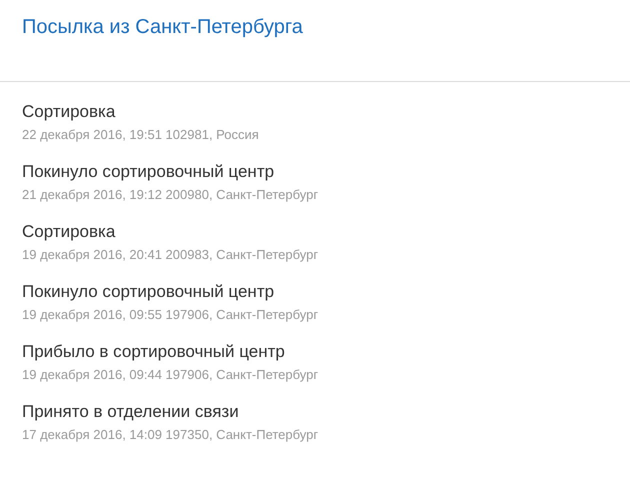  I want to click on event-details: 19 декабря 2016, 09:55 197906, Санкт-Петербург, so click(171, 315).